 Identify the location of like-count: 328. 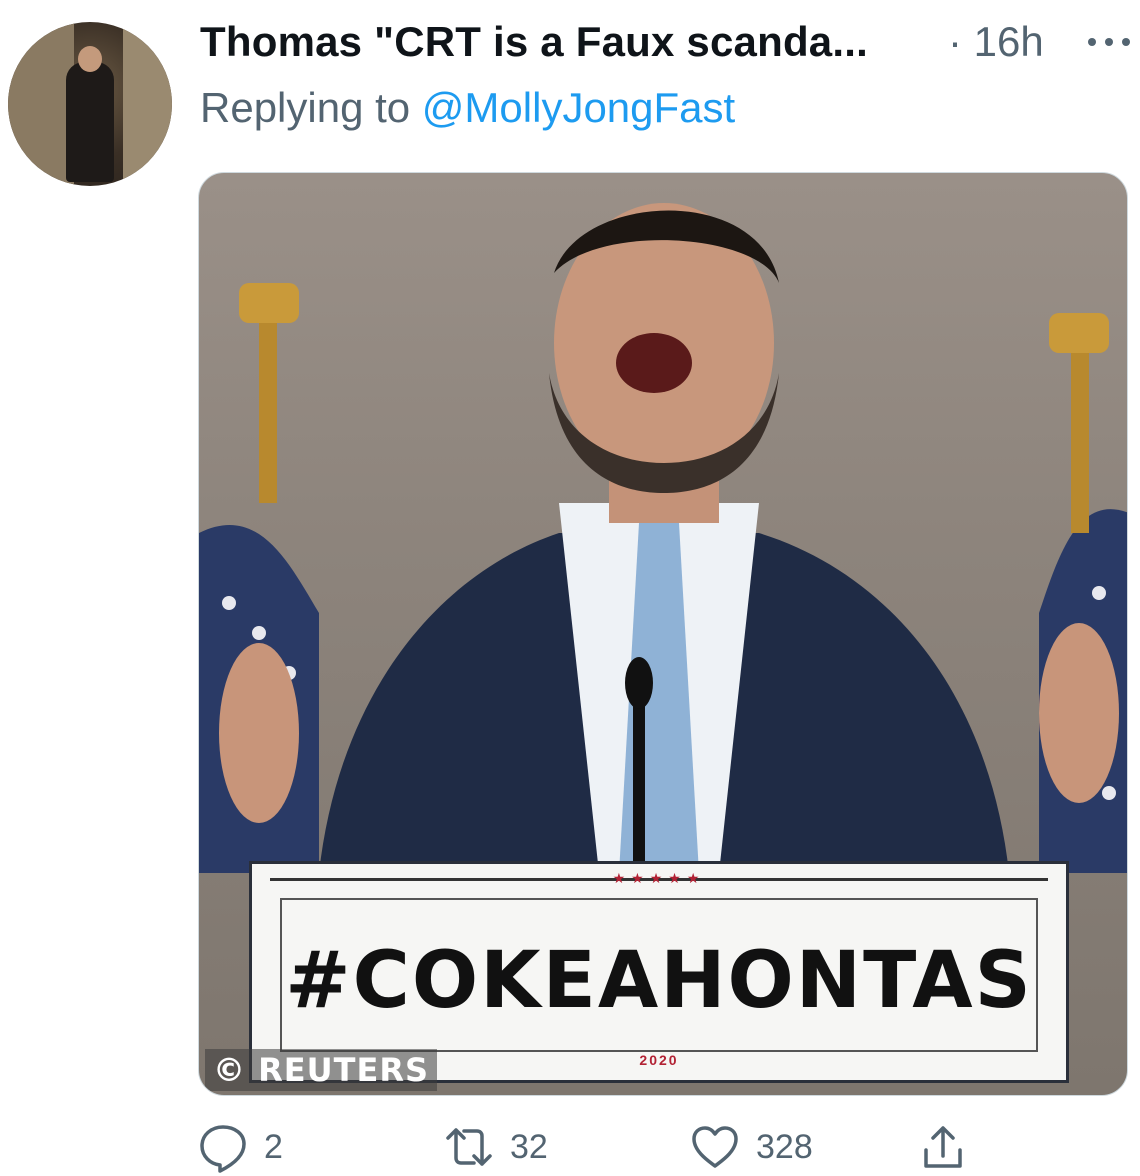
(784, 1146).